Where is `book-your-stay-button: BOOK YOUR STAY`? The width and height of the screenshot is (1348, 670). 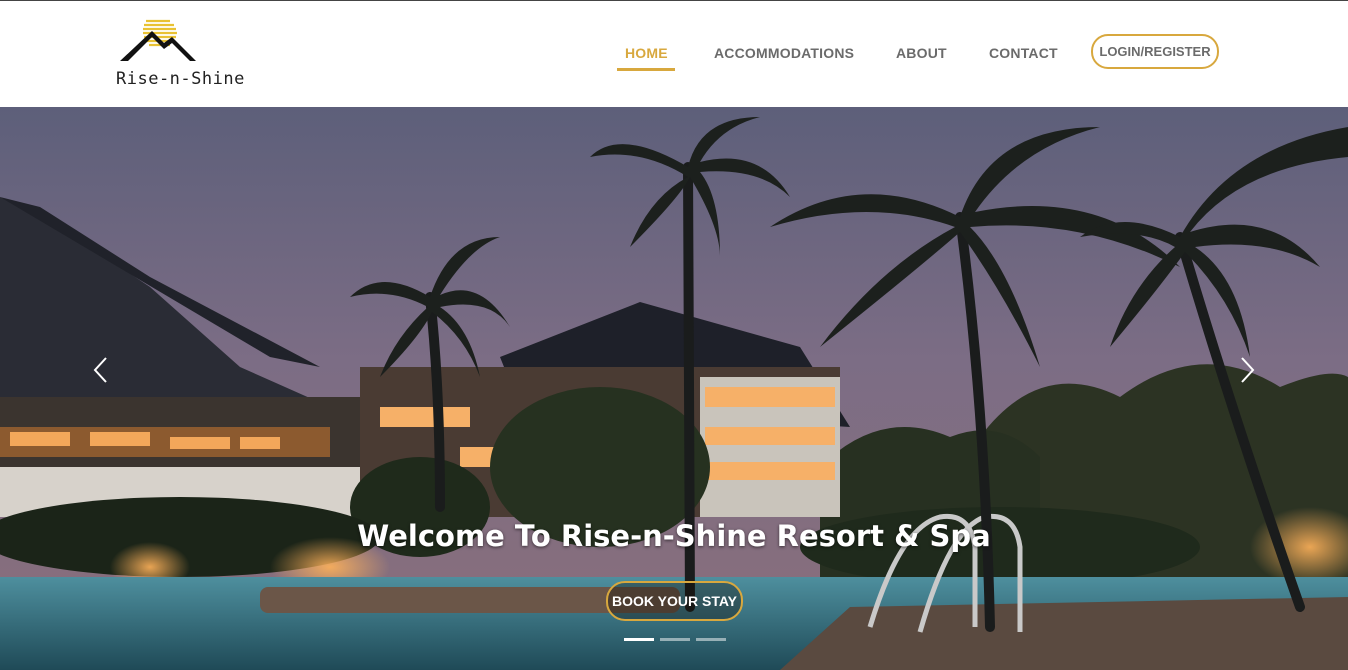 book-your-stay-button: BOOK YOUR STAY is located at coordinates (674, 601).